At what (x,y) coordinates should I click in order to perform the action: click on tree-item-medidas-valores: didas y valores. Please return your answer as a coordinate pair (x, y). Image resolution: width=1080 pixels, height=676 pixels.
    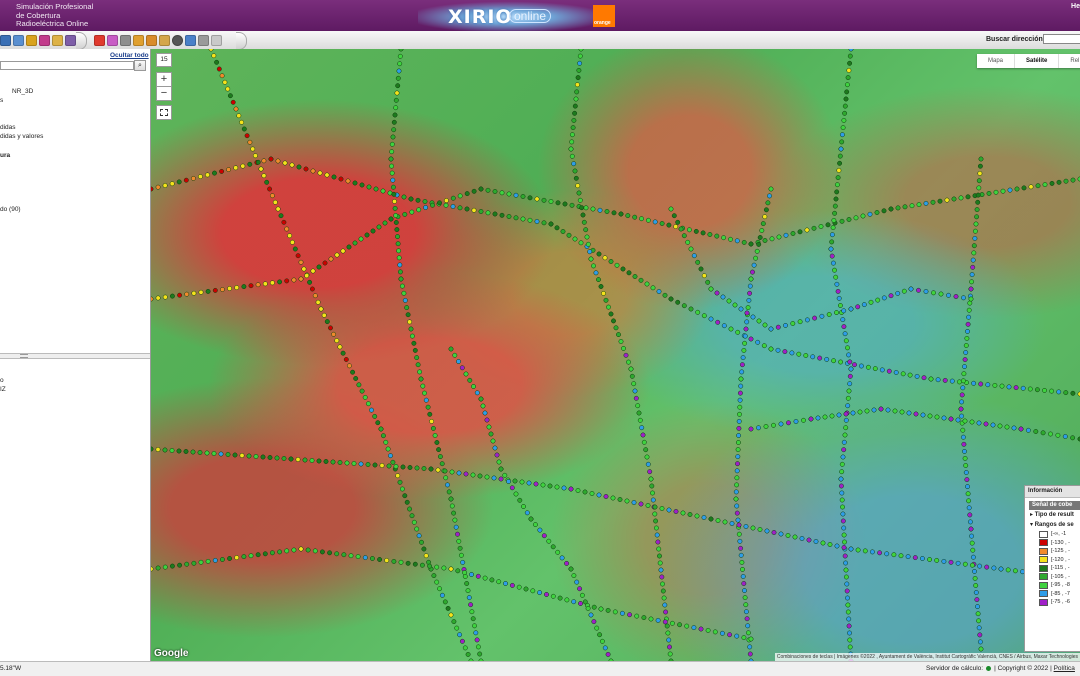
    Looking at the image, I should click on (21, 136).